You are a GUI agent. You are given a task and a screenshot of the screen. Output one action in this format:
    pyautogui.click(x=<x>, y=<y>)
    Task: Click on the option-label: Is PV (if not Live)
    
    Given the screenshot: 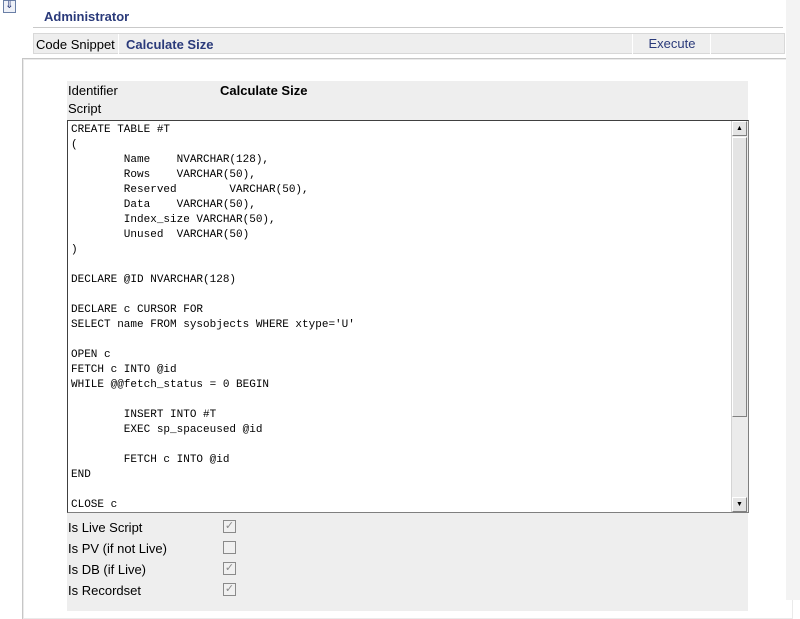 What is the action you would take?
    pyautogui.click(x=117, y=548)
    